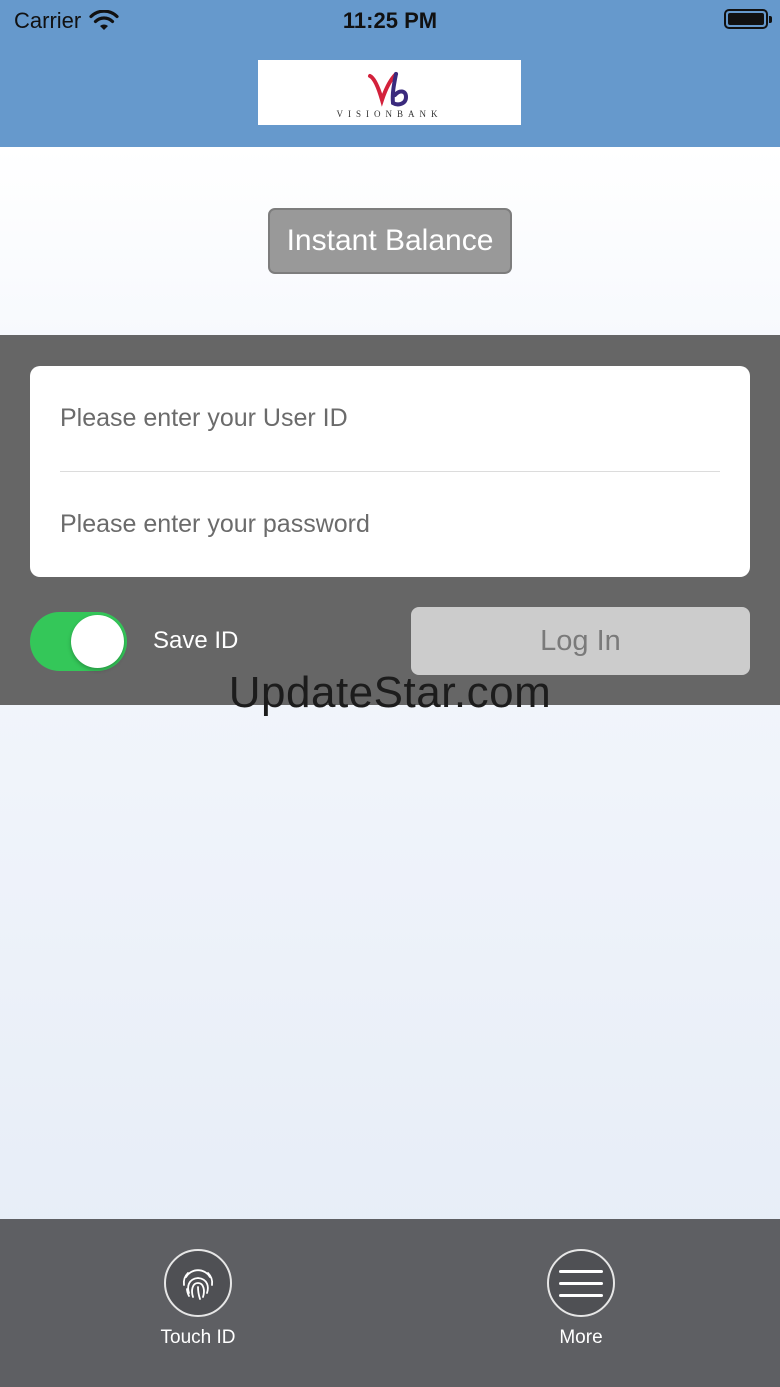  Describe the element at coordinates (748, 19) in the screenshot. I see `battery-icon` at that location.